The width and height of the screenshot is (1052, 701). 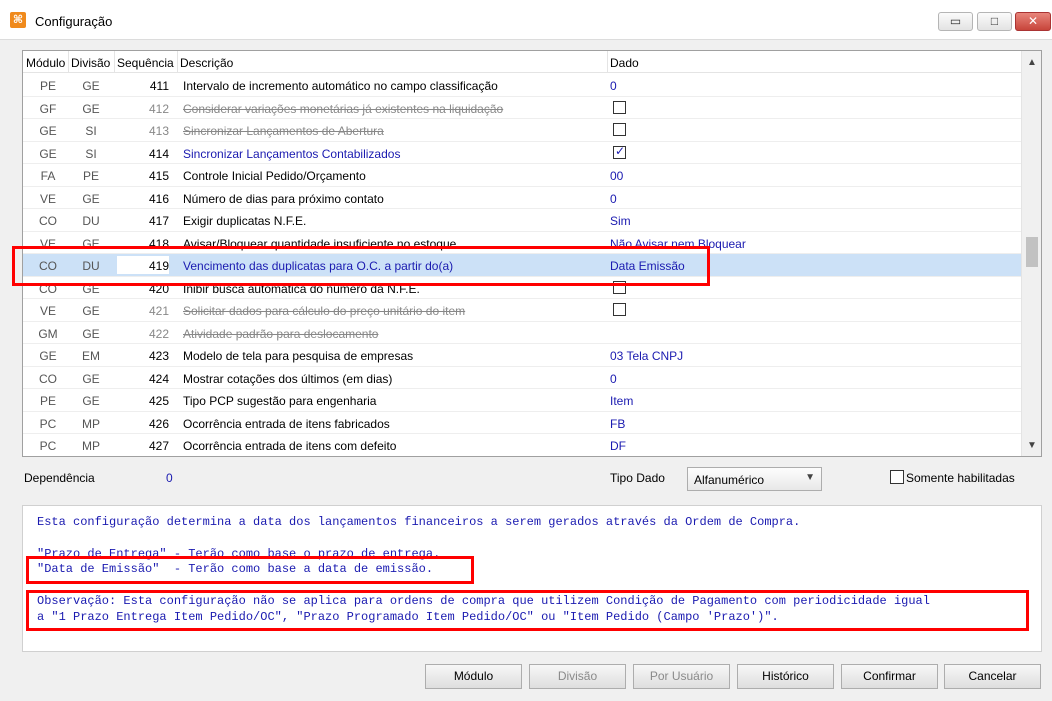 I want to click on cell-sequencia: 418, so click(x=158, y=243).